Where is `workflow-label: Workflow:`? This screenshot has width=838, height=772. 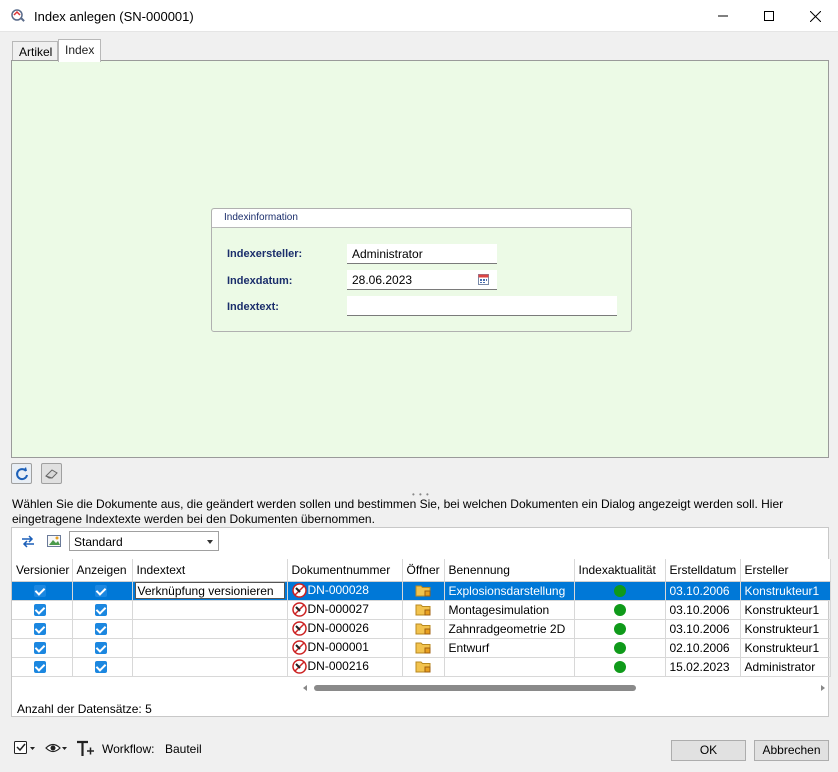 workflow-label: Workflow: is located at coordinates (128, 749).